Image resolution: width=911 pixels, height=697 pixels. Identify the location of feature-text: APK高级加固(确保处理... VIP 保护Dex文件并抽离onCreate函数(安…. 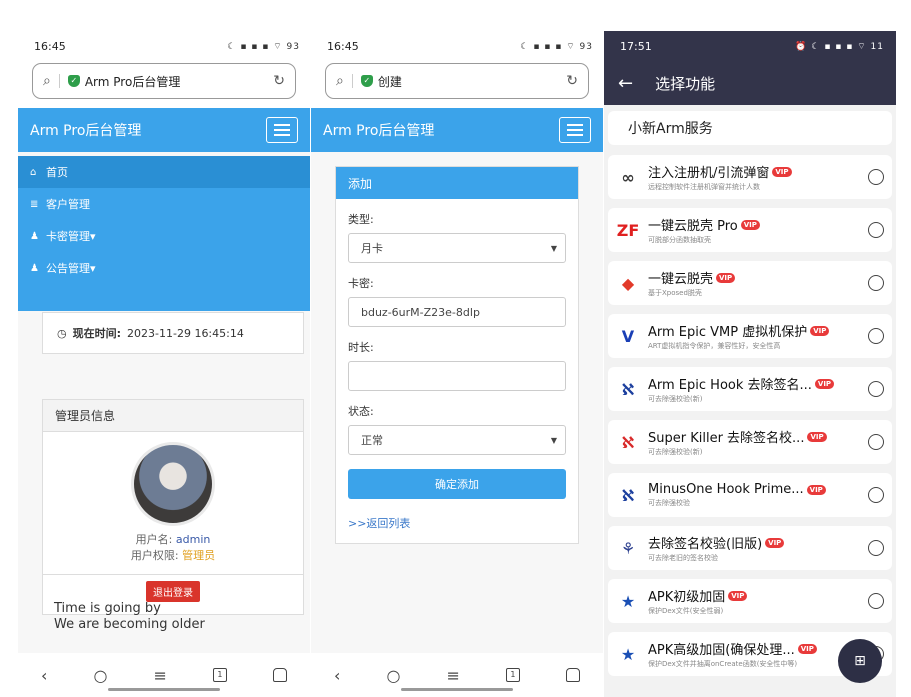
(755, 654).